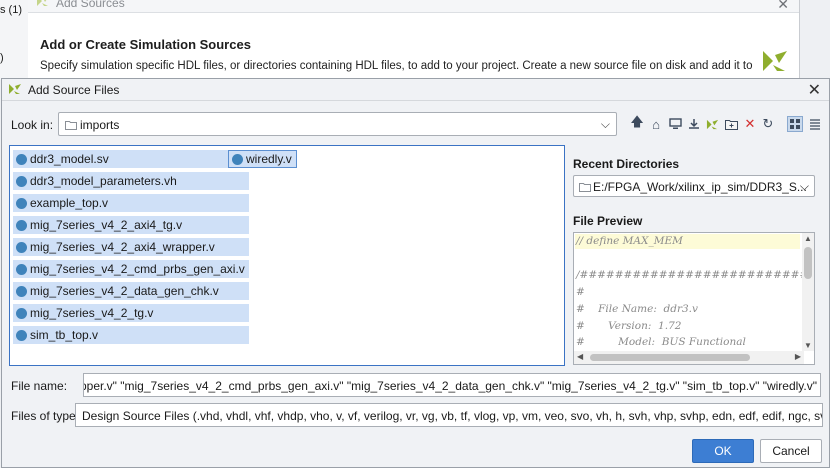  Describe the element at coordinates (69, 159) in the screenshot. I see `file-item-label: ddr3_model.sv` at that location.